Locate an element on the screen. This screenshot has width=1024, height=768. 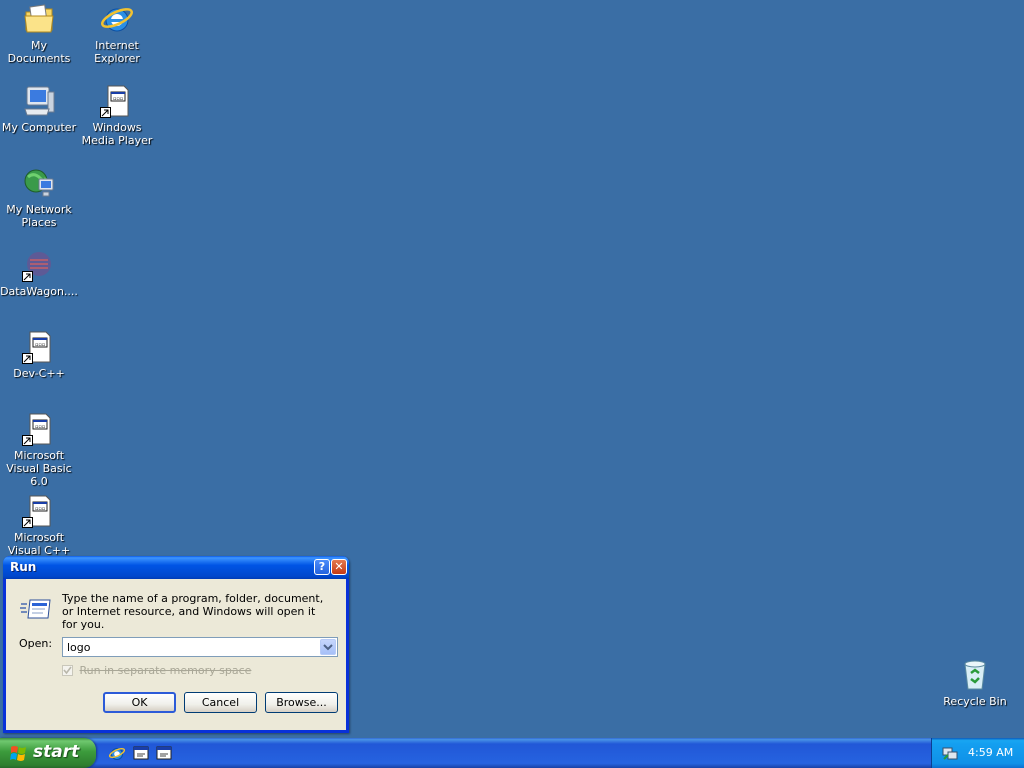
desktop-icon-windows-media-player: ▫▫▫ Windows Media Player is located at coordinates (117, 115).